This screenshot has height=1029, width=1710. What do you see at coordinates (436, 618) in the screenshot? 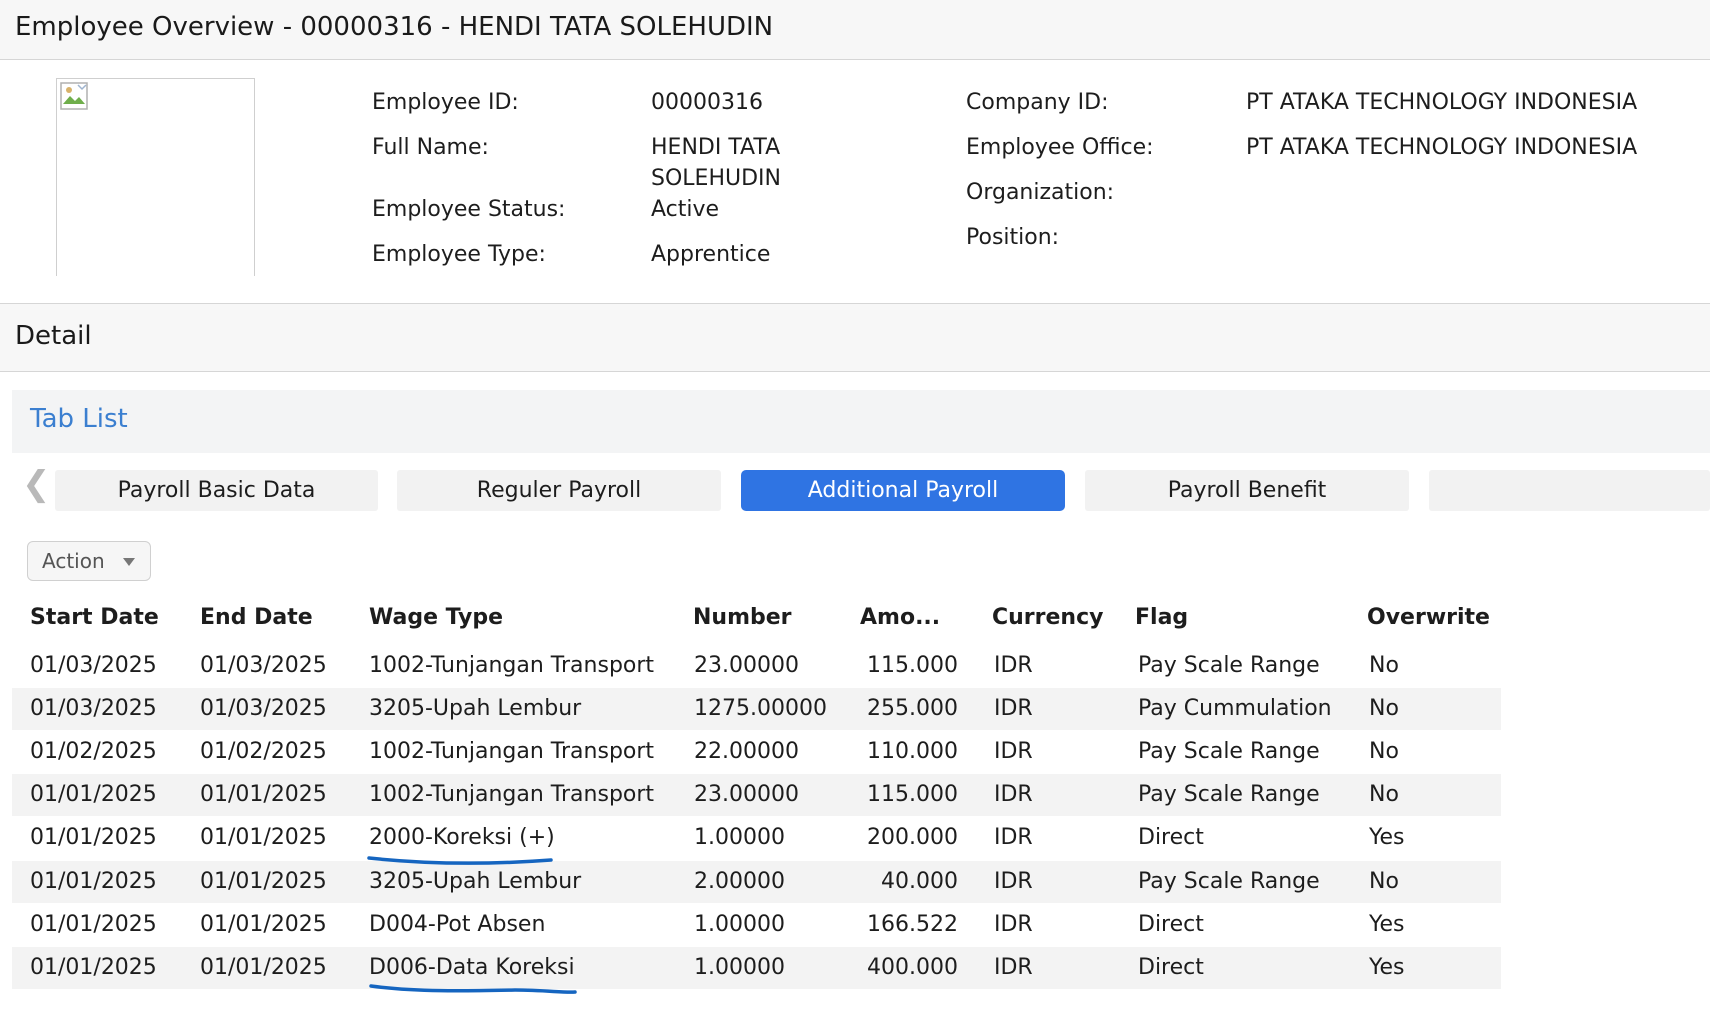
I see `column-header-wage-type: Wage Type` at bounding box center [436, 618].